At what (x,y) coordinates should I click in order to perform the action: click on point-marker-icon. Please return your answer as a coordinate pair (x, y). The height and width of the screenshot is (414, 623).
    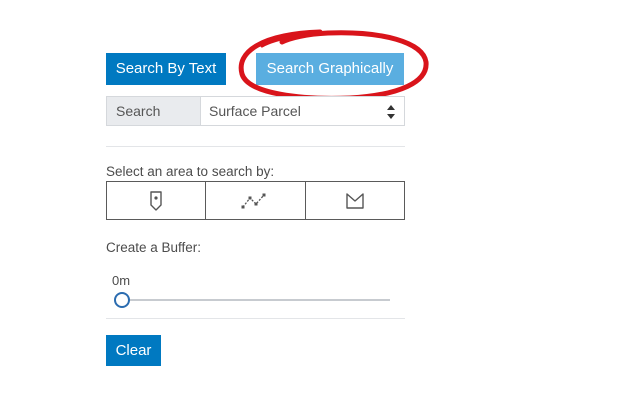
    Looking at the image, I should click on (156, 200).